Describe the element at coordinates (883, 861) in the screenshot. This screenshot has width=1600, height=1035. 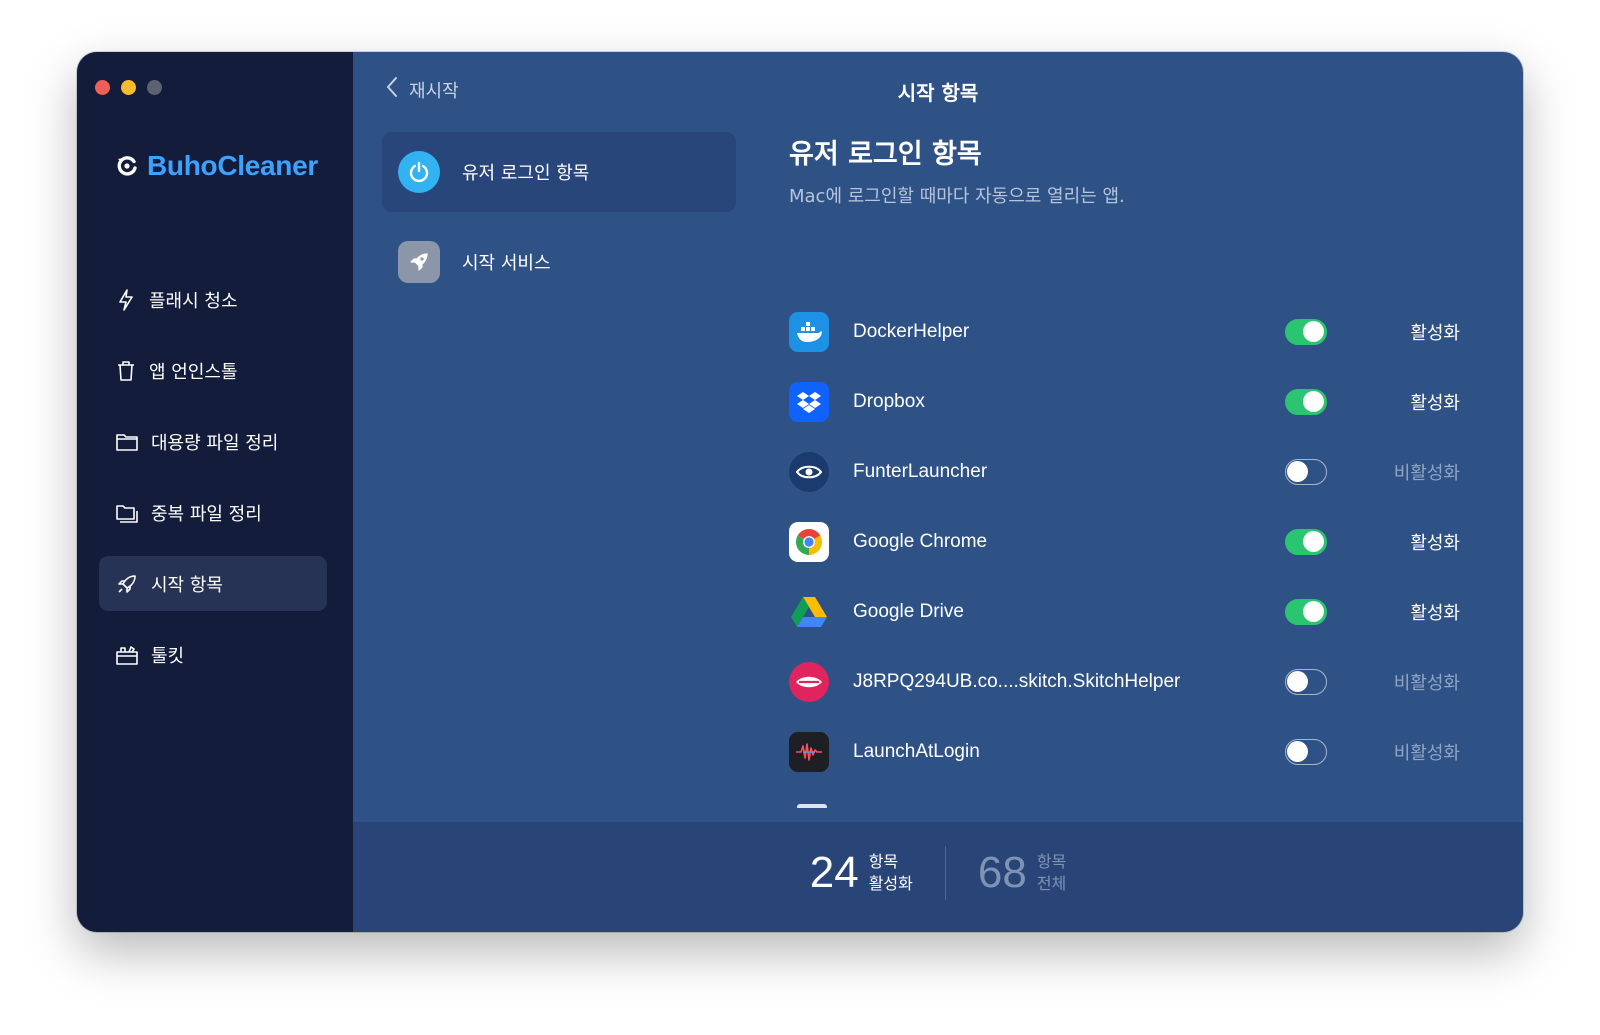
I see `enabled-label-top: 항목` at that location.